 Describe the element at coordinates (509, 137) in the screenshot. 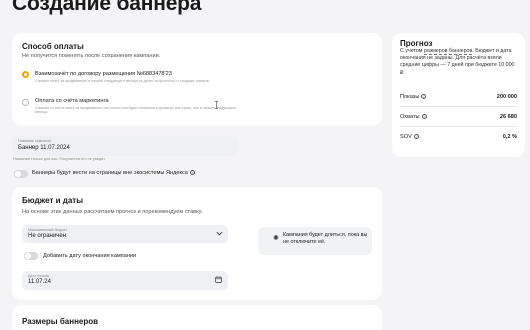

I see `forecast-row-value: 0,2 %` at that location.